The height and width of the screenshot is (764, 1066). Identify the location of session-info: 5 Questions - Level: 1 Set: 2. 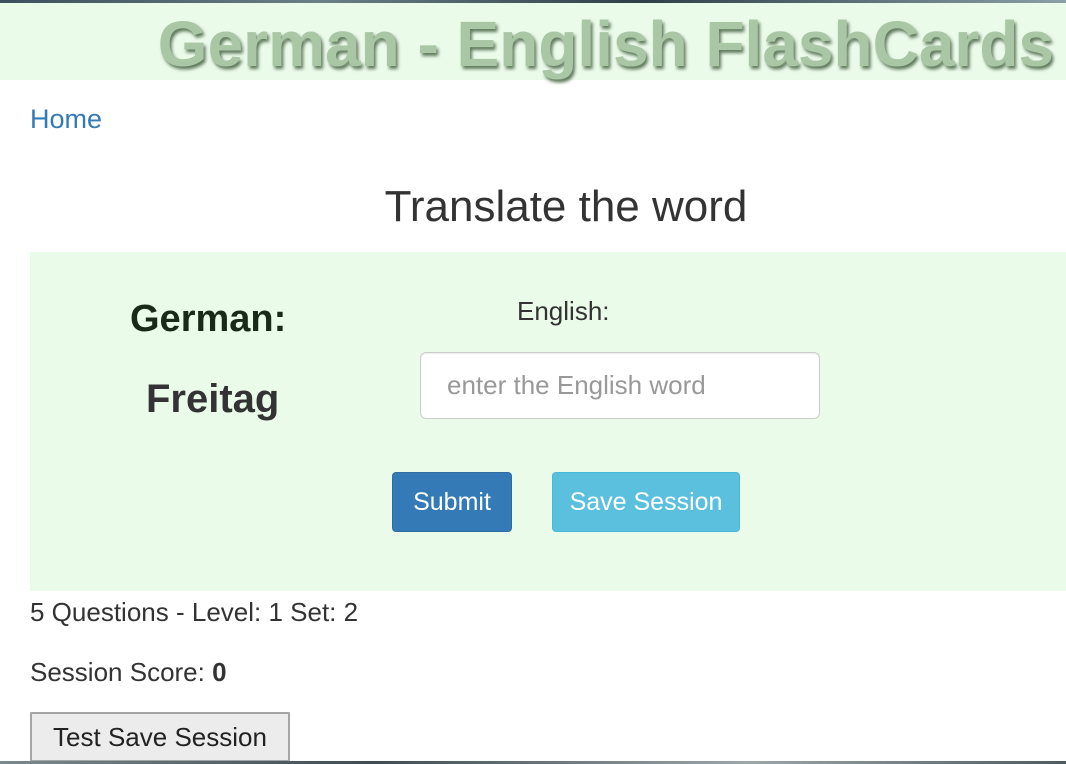
(194, 612).